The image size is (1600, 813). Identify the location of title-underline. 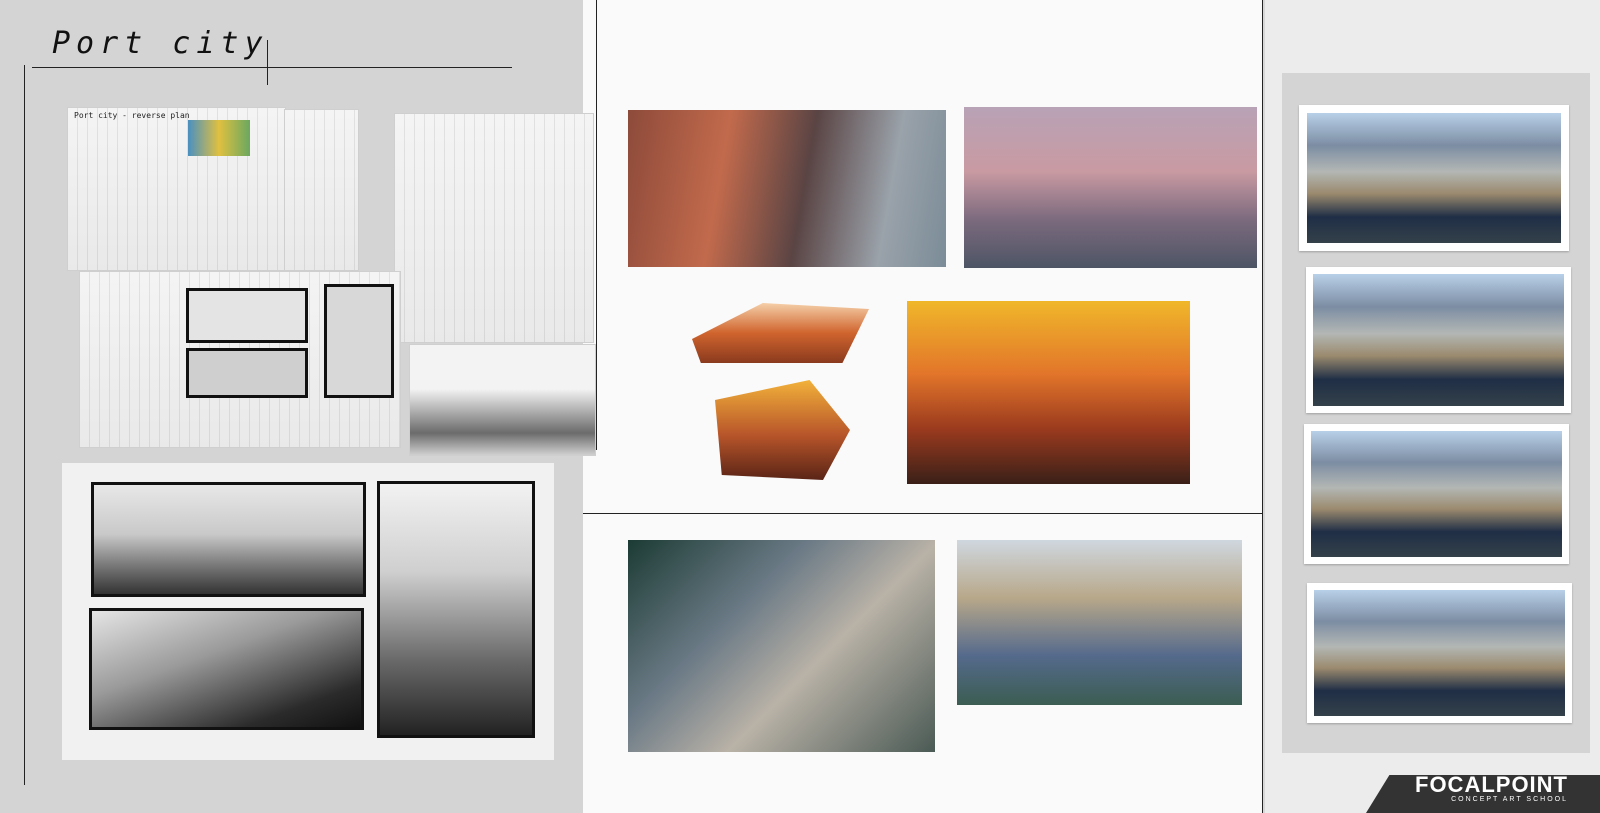
(272, 68).